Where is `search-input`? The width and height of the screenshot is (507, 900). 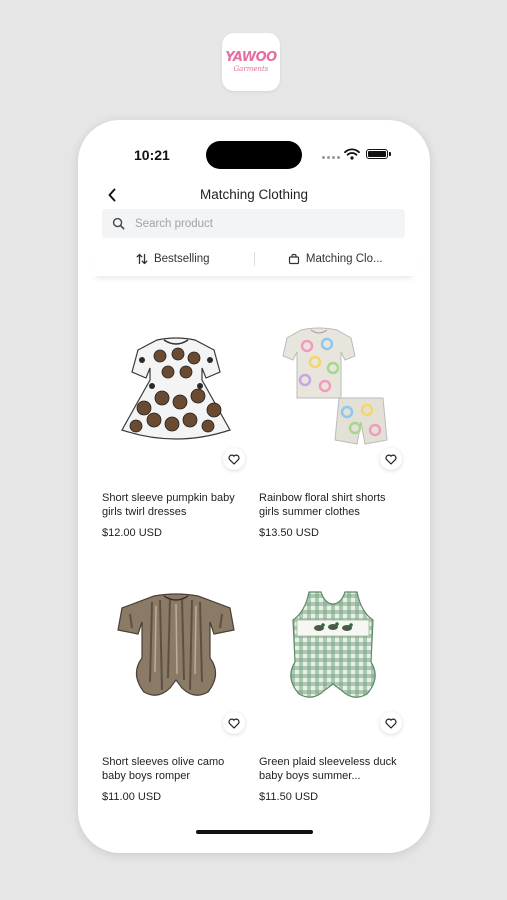
search-input is located at coordinates (260, 223).